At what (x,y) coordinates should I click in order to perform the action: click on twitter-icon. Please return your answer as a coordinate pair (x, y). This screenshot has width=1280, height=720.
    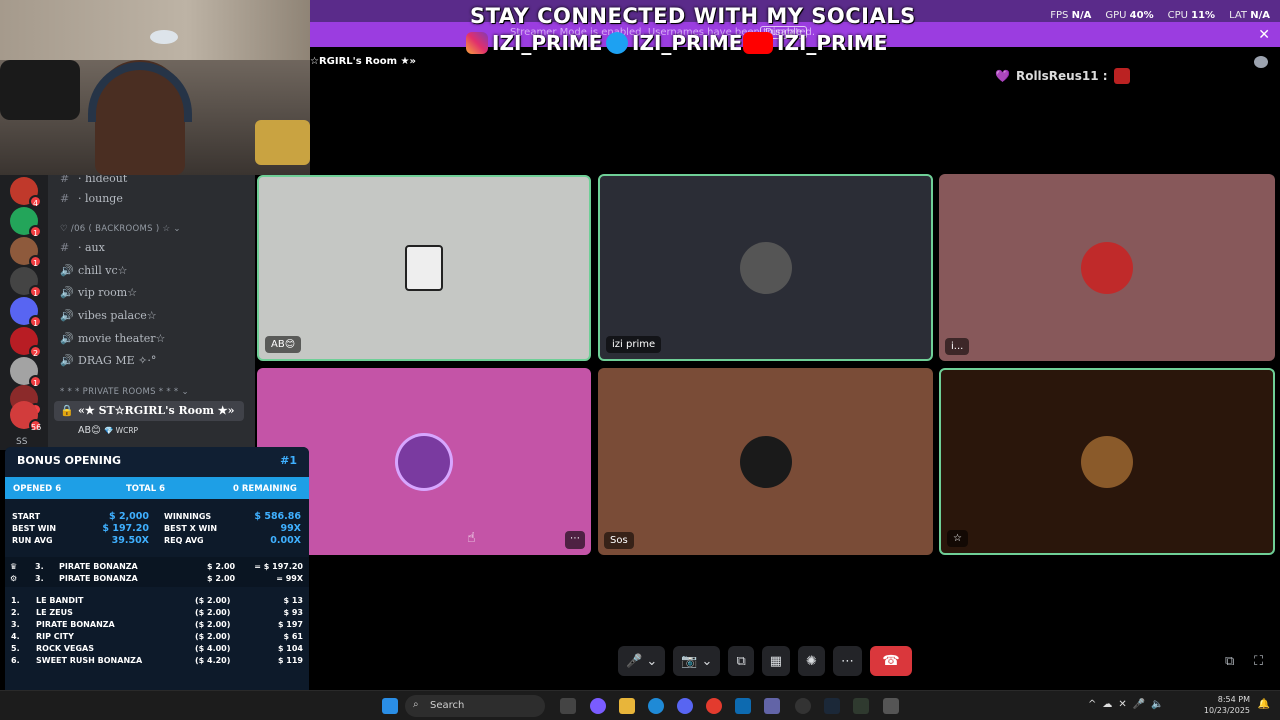
    Looking at the image, I should click on (617, 43).